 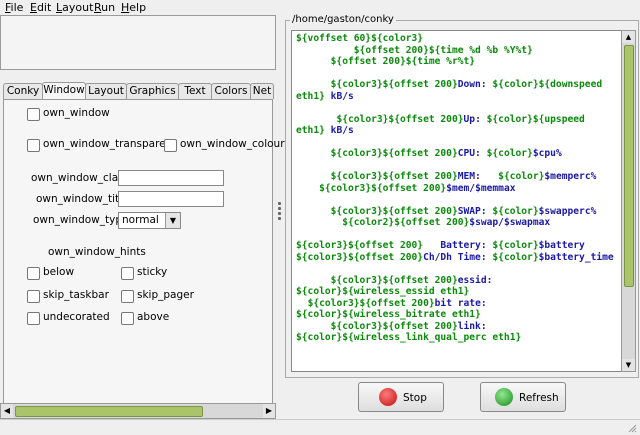 What do you see at coordinates (153, 317) in the screenshot?
I see `hint-above-label: above` at bounding box center [153, 317].